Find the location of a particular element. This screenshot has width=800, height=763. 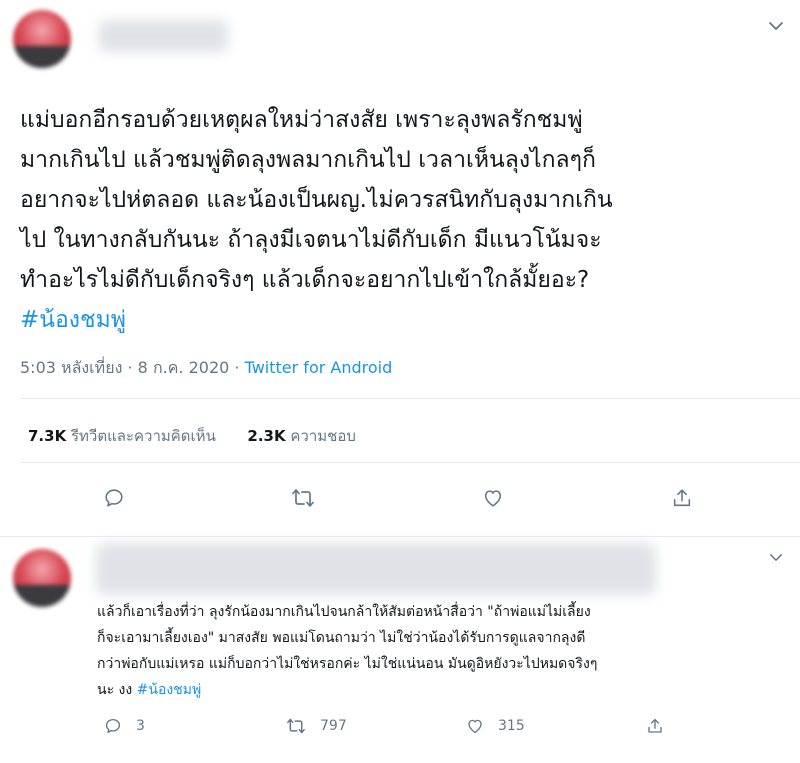

tweet-actions is located at coordinates (400, 495).